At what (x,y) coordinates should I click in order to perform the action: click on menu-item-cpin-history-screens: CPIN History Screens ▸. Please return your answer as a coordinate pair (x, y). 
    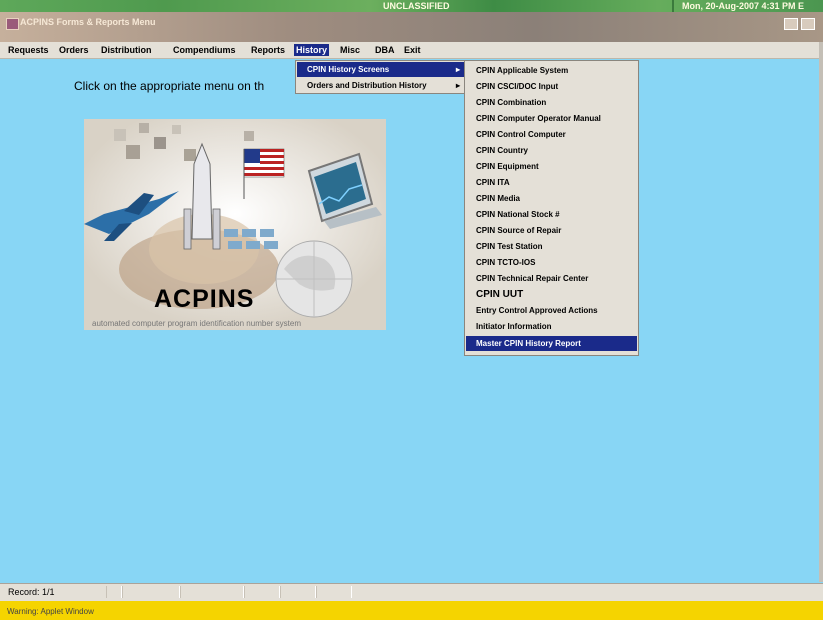
    Looking at the image, I should click on (380, 69).